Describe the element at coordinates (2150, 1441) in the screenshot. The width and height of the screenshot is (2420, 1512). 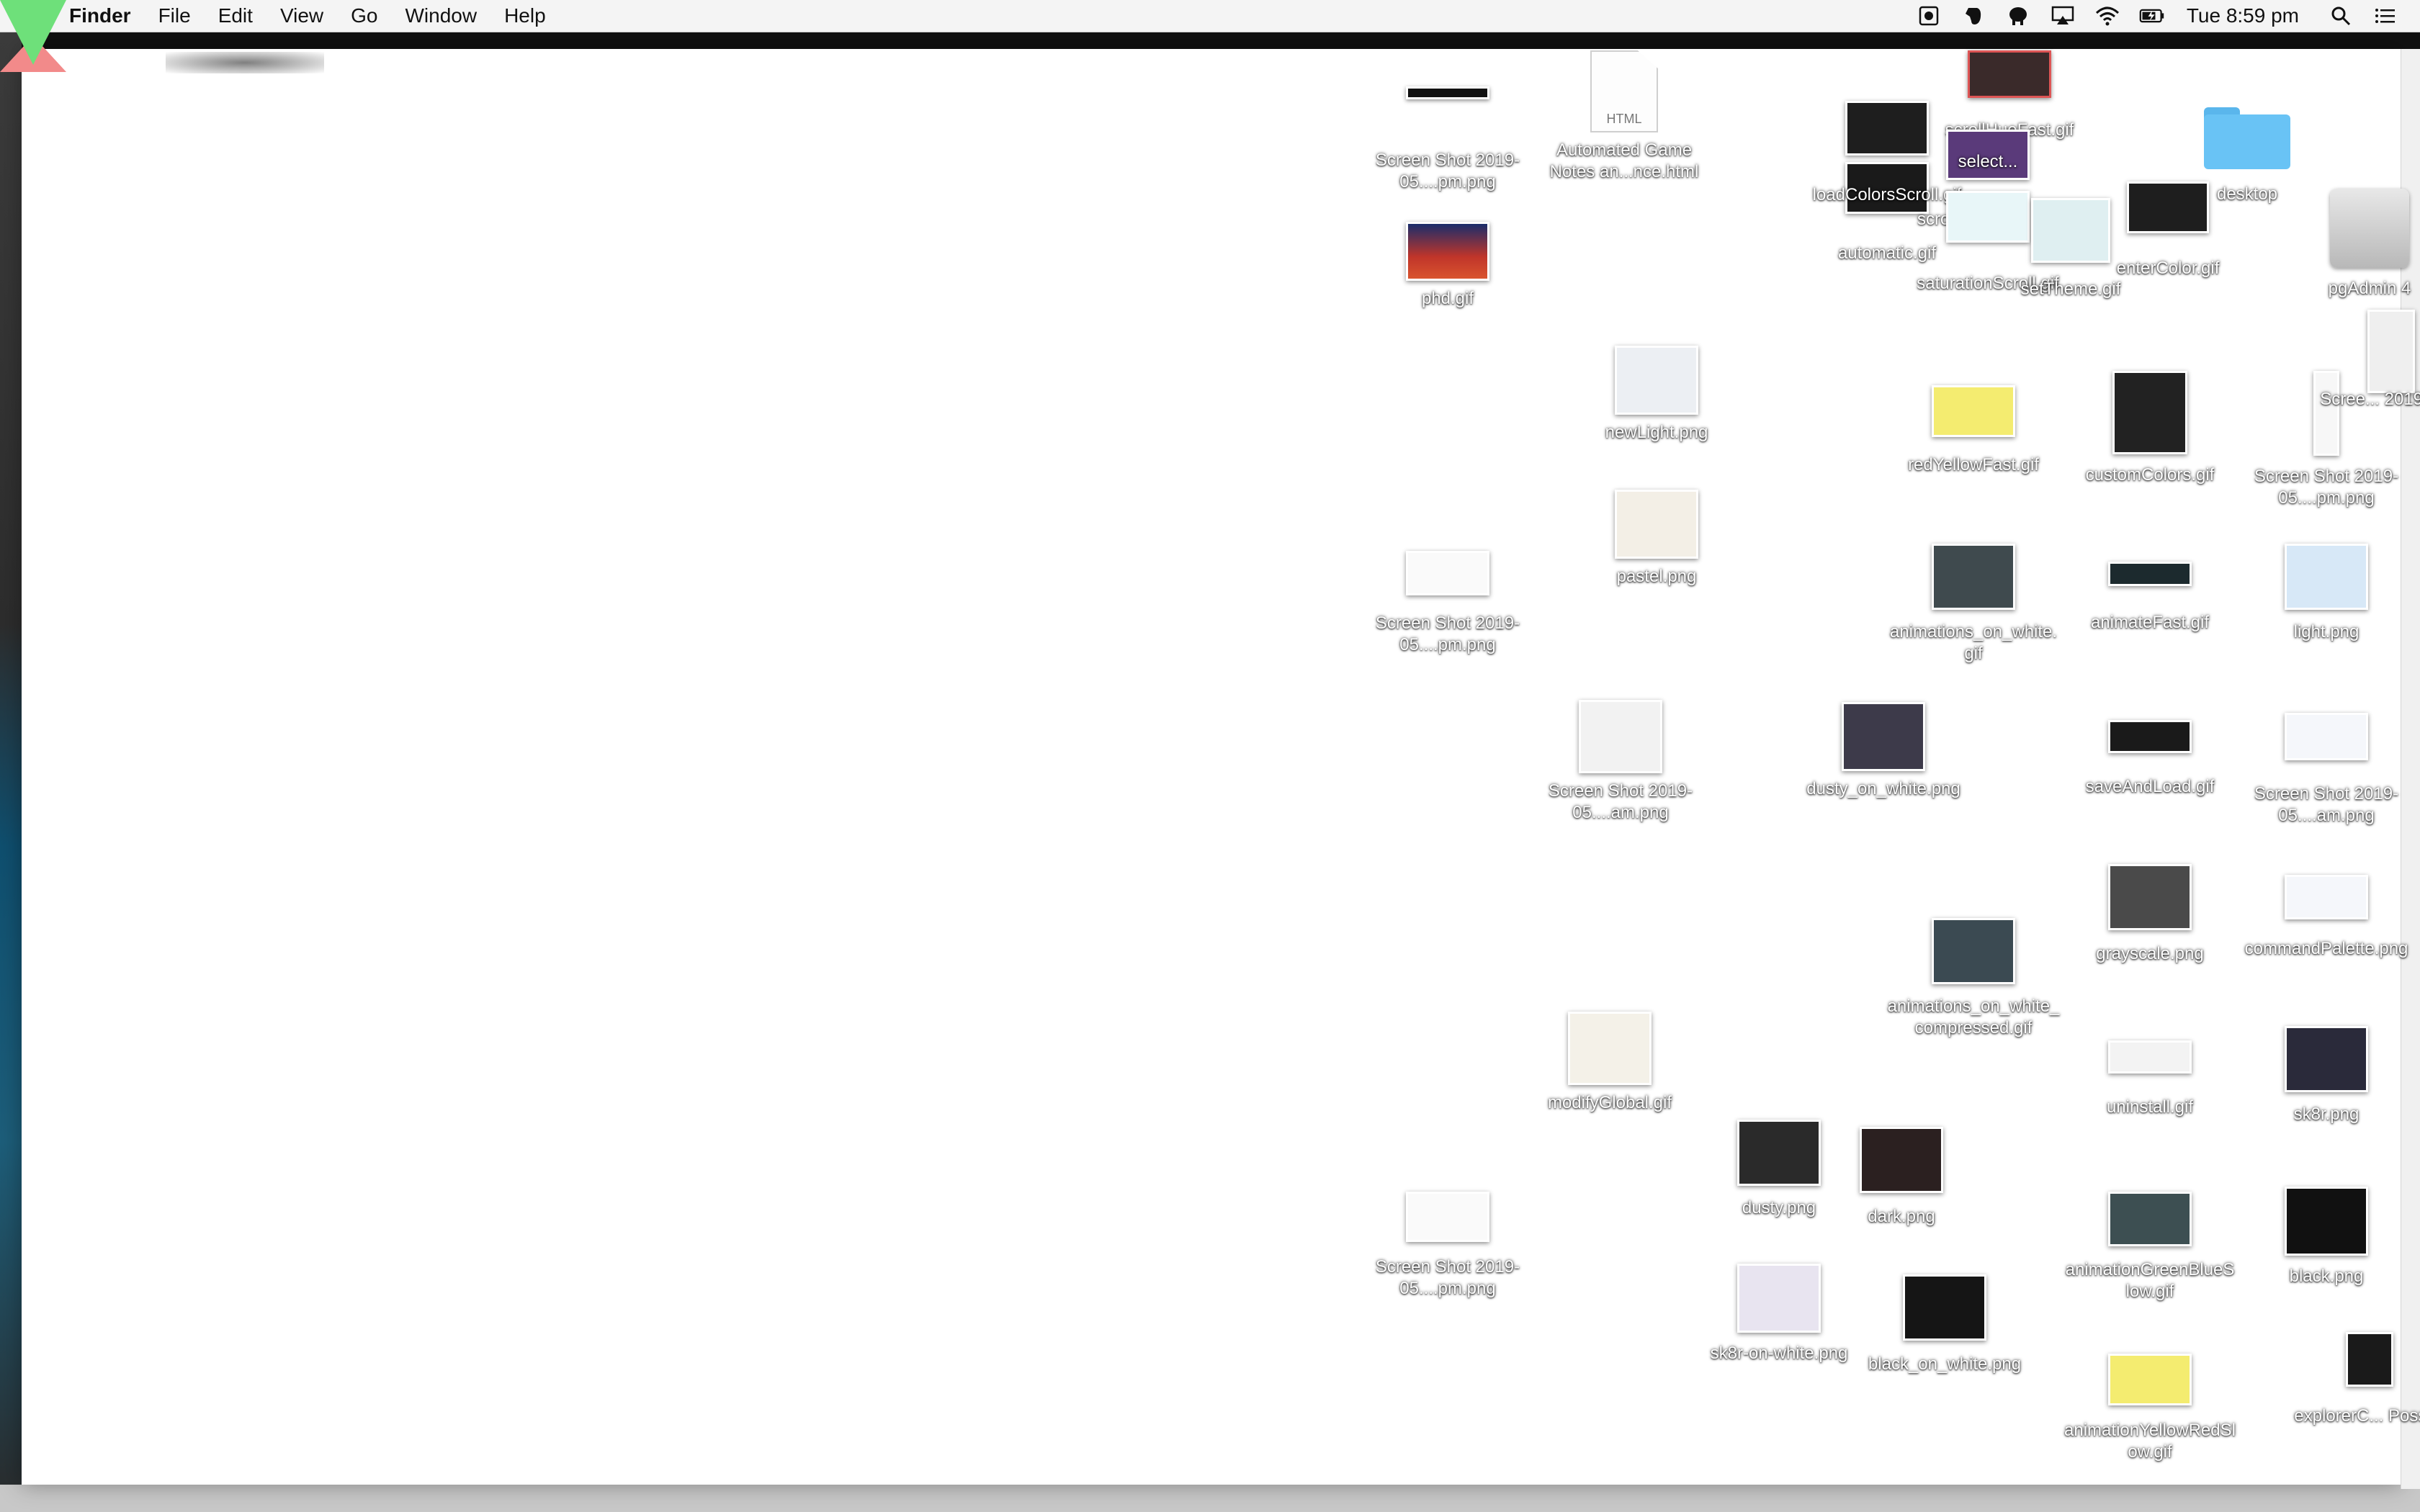
I see `file-label: animationYellowRedSlow.gif` at that location.